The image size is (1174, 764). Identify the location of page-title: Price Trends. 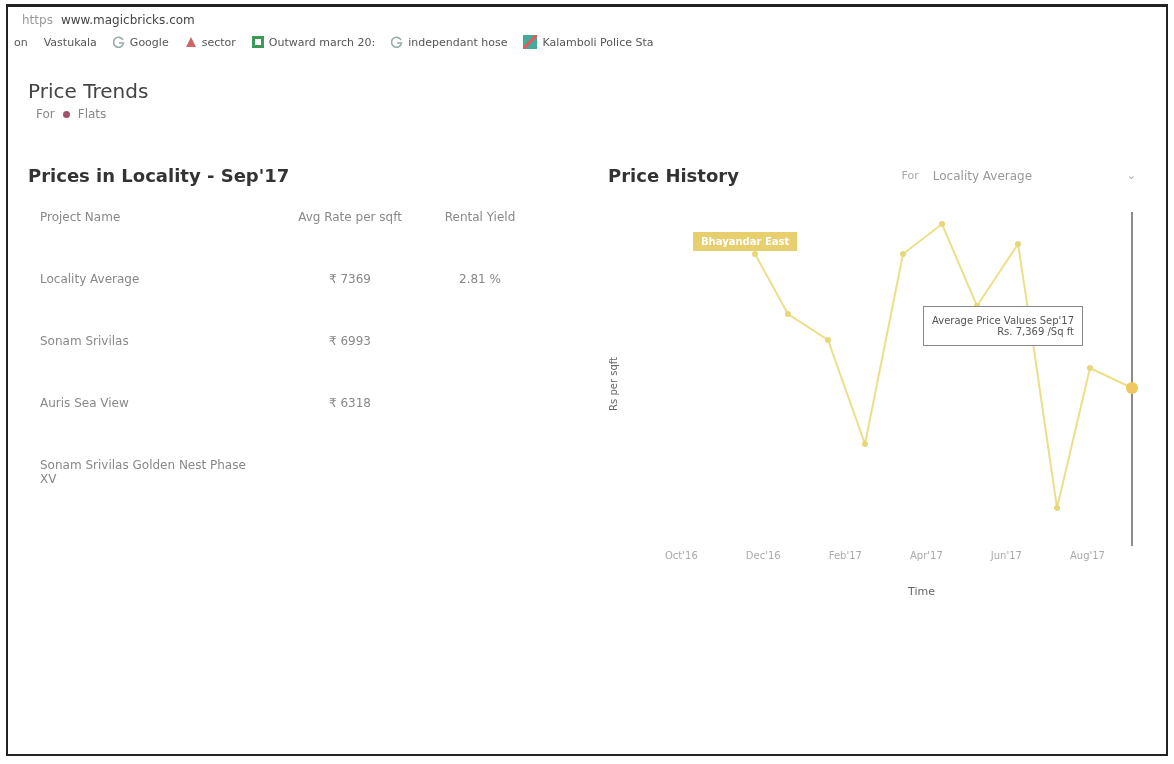
(89, 91).